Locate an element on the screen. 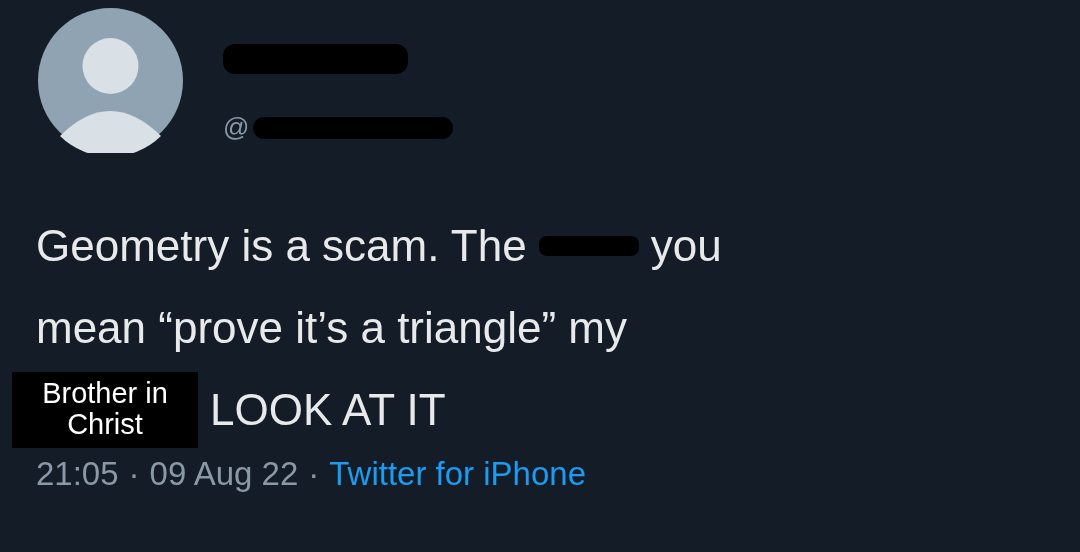 The height and width of the screenshot is (552, 1080). tweet-text: Geometry is a scam. The is located at coordinates (281, 246).